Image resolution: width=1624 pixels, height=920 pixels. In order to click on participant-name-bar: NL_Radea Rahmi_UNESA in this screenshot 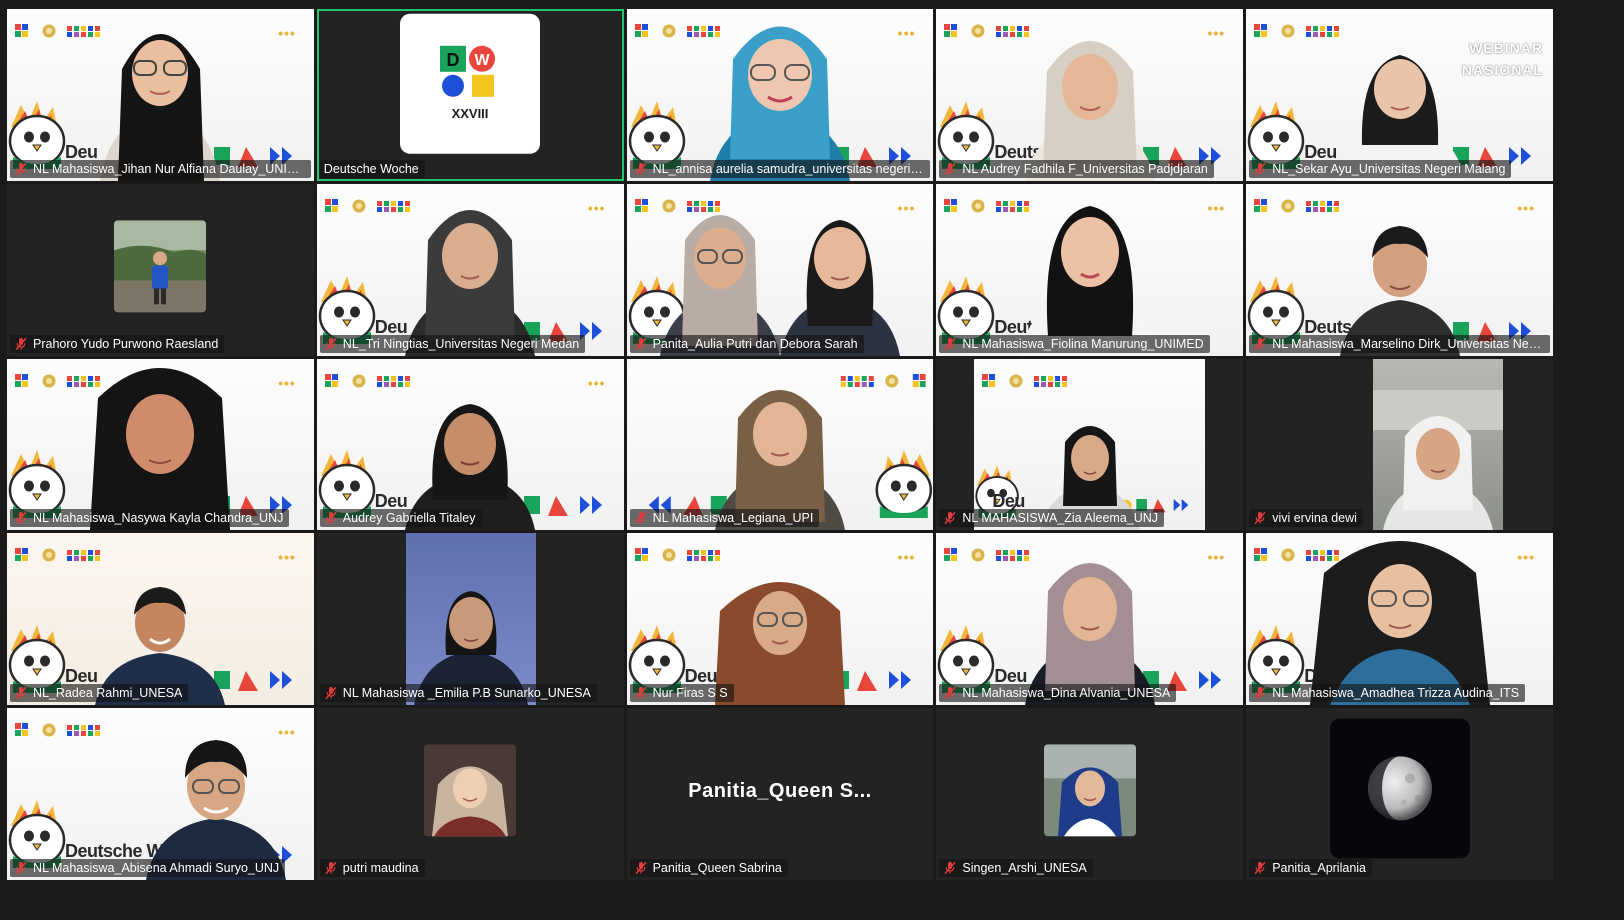, I will do `click(99, 693)`.